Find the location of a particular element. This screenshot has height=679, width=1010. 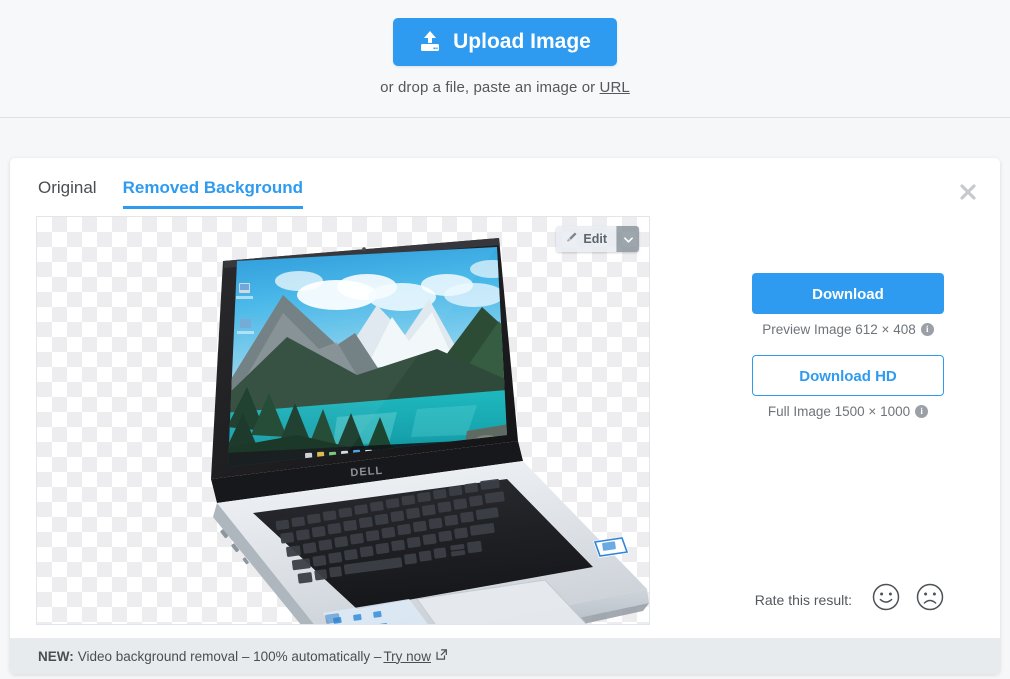

external-link-icon is located at coordinates (441, 656).